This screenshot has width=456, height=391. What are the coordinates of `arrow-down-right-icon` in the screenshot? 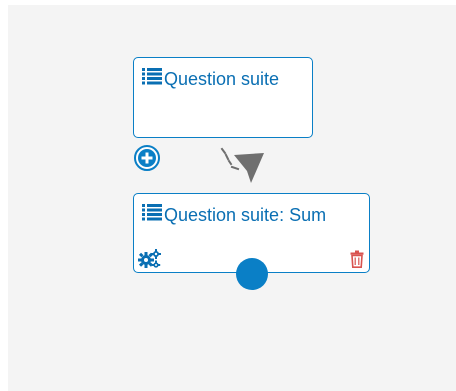 It's located at (242, 165).